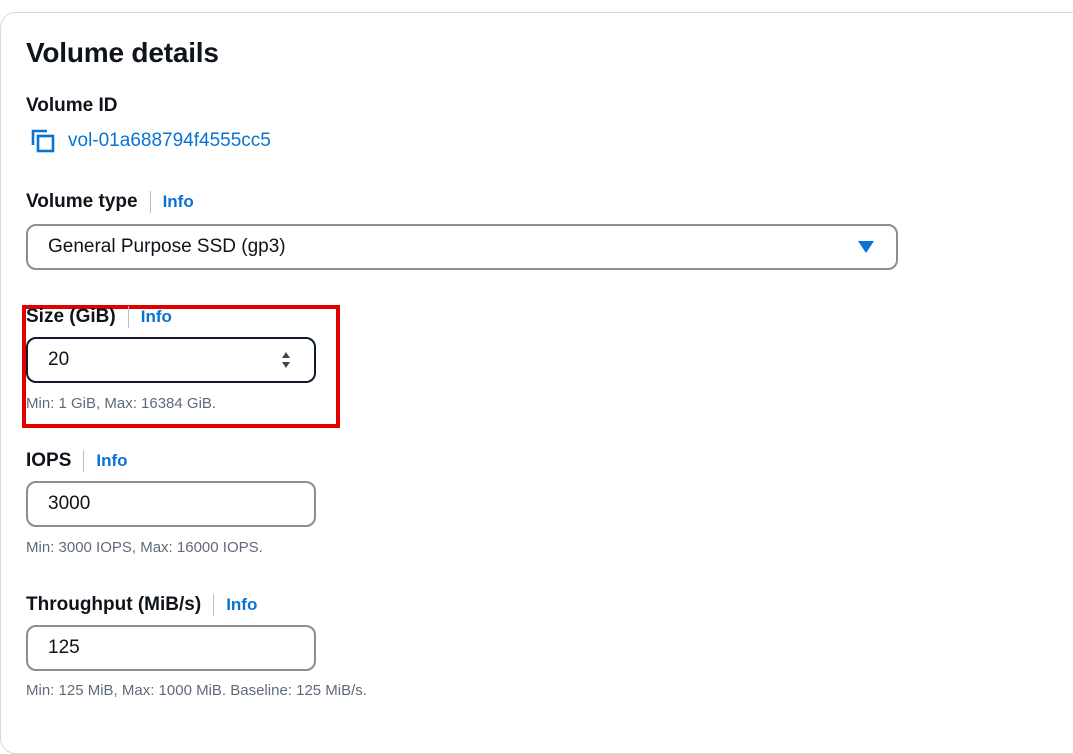  What do you see at coordinates (43, 141) in the screenshot?
I see `copy-icon` at bounding box center [43, 141].